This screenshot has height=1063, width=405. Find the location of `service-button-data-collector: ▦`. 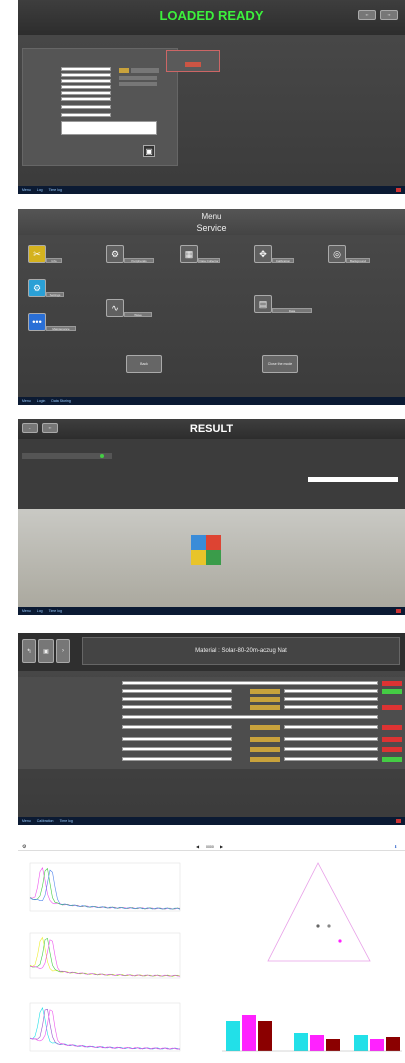

service-button-data-collector: ▦ is located at coordinates (189, 254).